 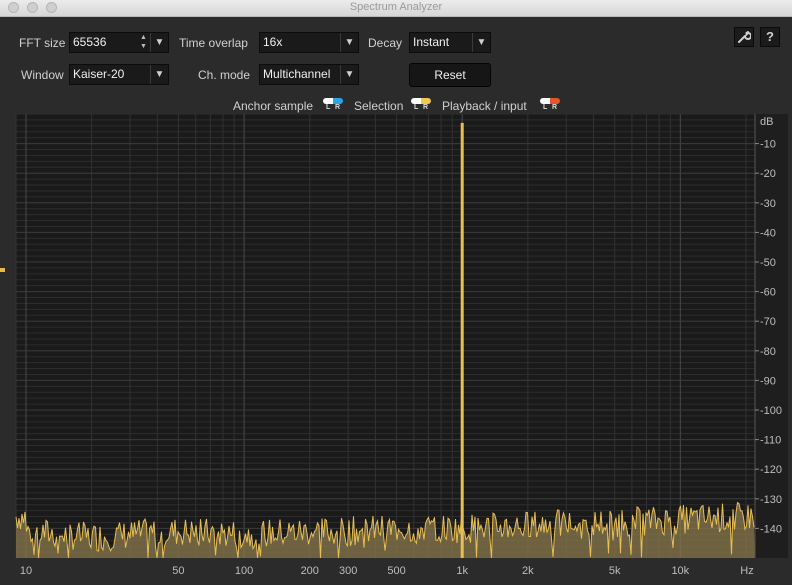 I want to click on y-tick-label: -110, so click(x=770, y=441).